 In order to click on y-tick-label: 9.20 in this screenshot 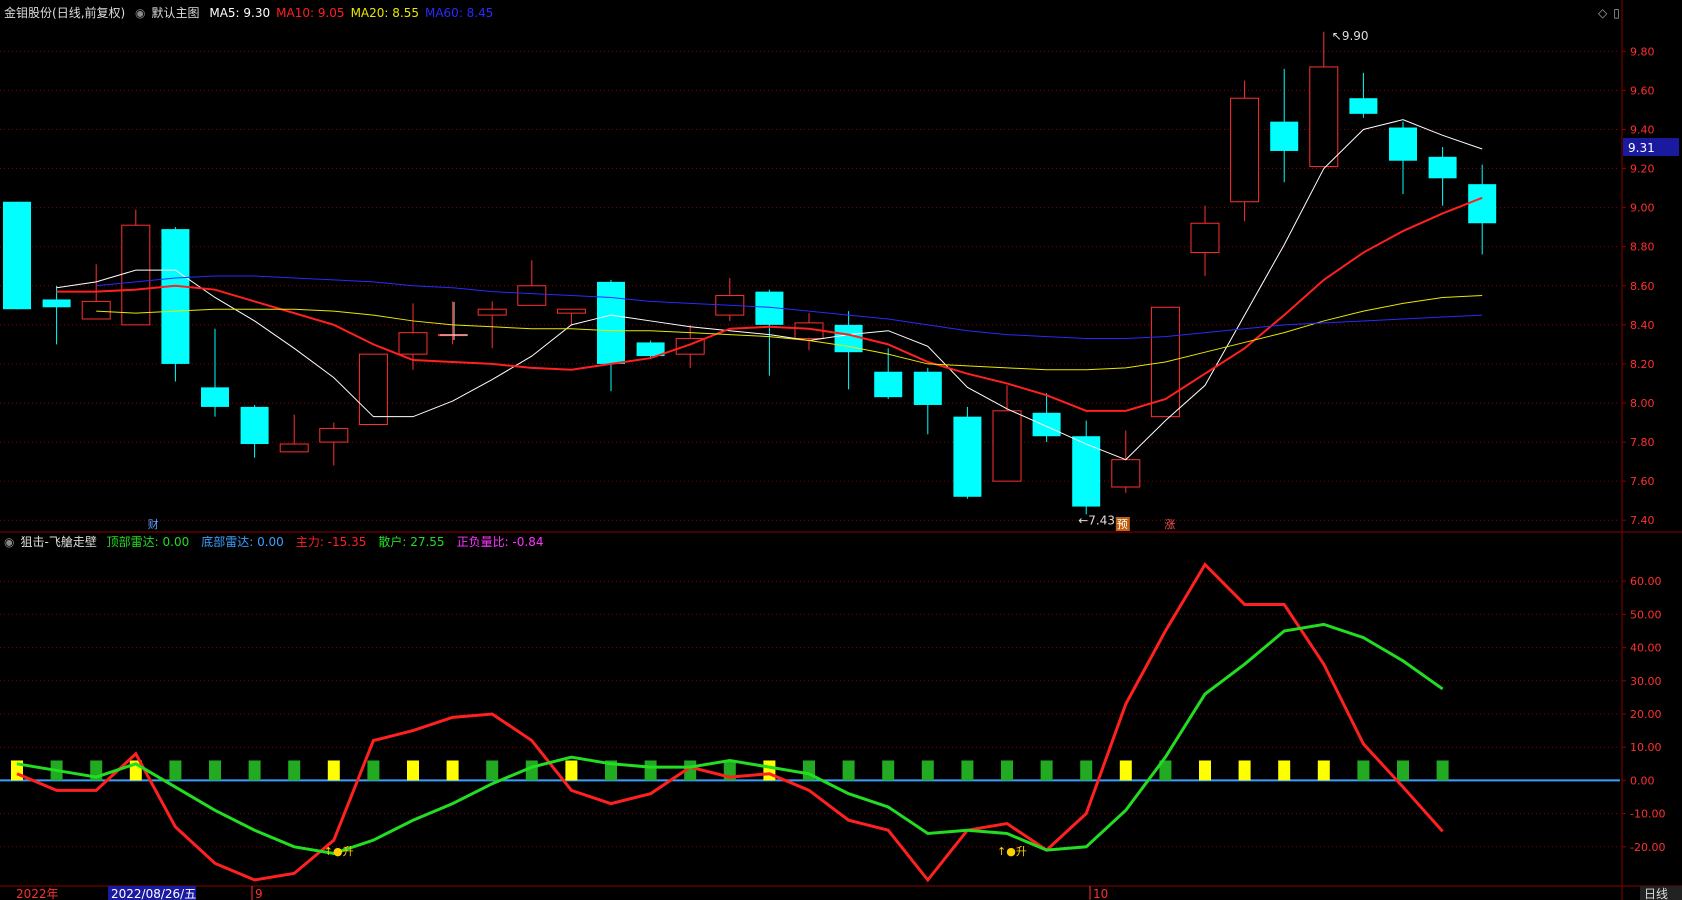, I will do `click(1642, 169)`.